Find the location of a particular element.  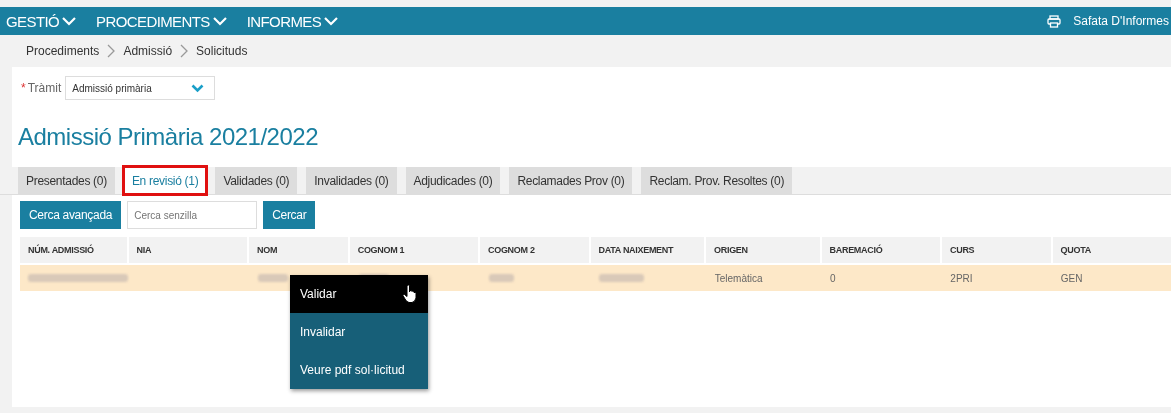

column-header: COGNOM 2 is located at coordinates (534, 250).